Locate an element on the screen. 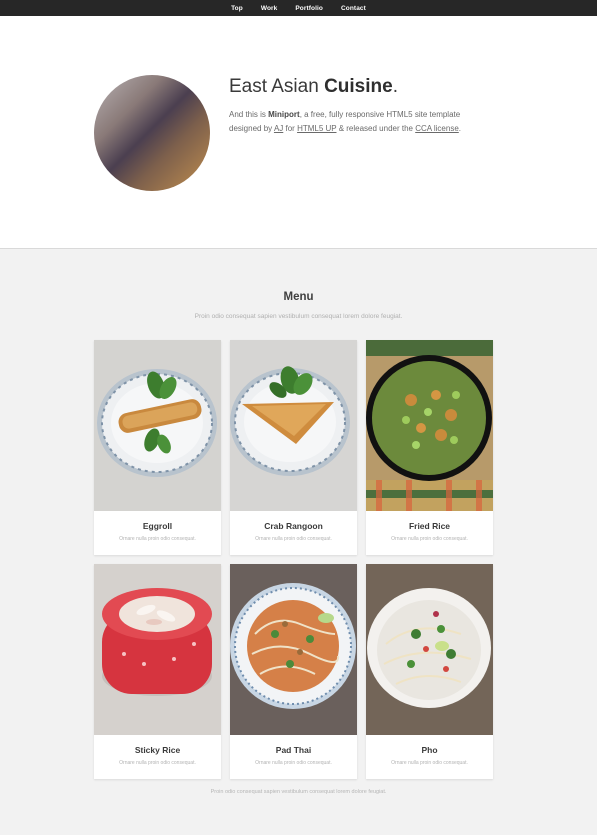 The height and width of the screenshot is (835, 597). sticky-rice-photo is located at coordinates (157, 649).